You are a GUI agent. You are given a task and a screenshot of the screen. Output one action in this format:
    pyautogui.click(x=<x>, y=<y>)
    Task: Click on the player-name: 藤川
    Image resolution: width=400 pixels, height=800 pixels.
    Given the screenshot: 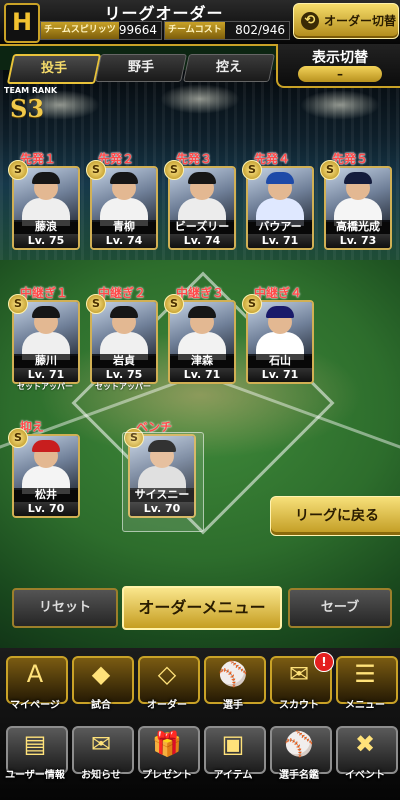 What is the action you would take?
    pyautogui.click(x=46, y=361)
    